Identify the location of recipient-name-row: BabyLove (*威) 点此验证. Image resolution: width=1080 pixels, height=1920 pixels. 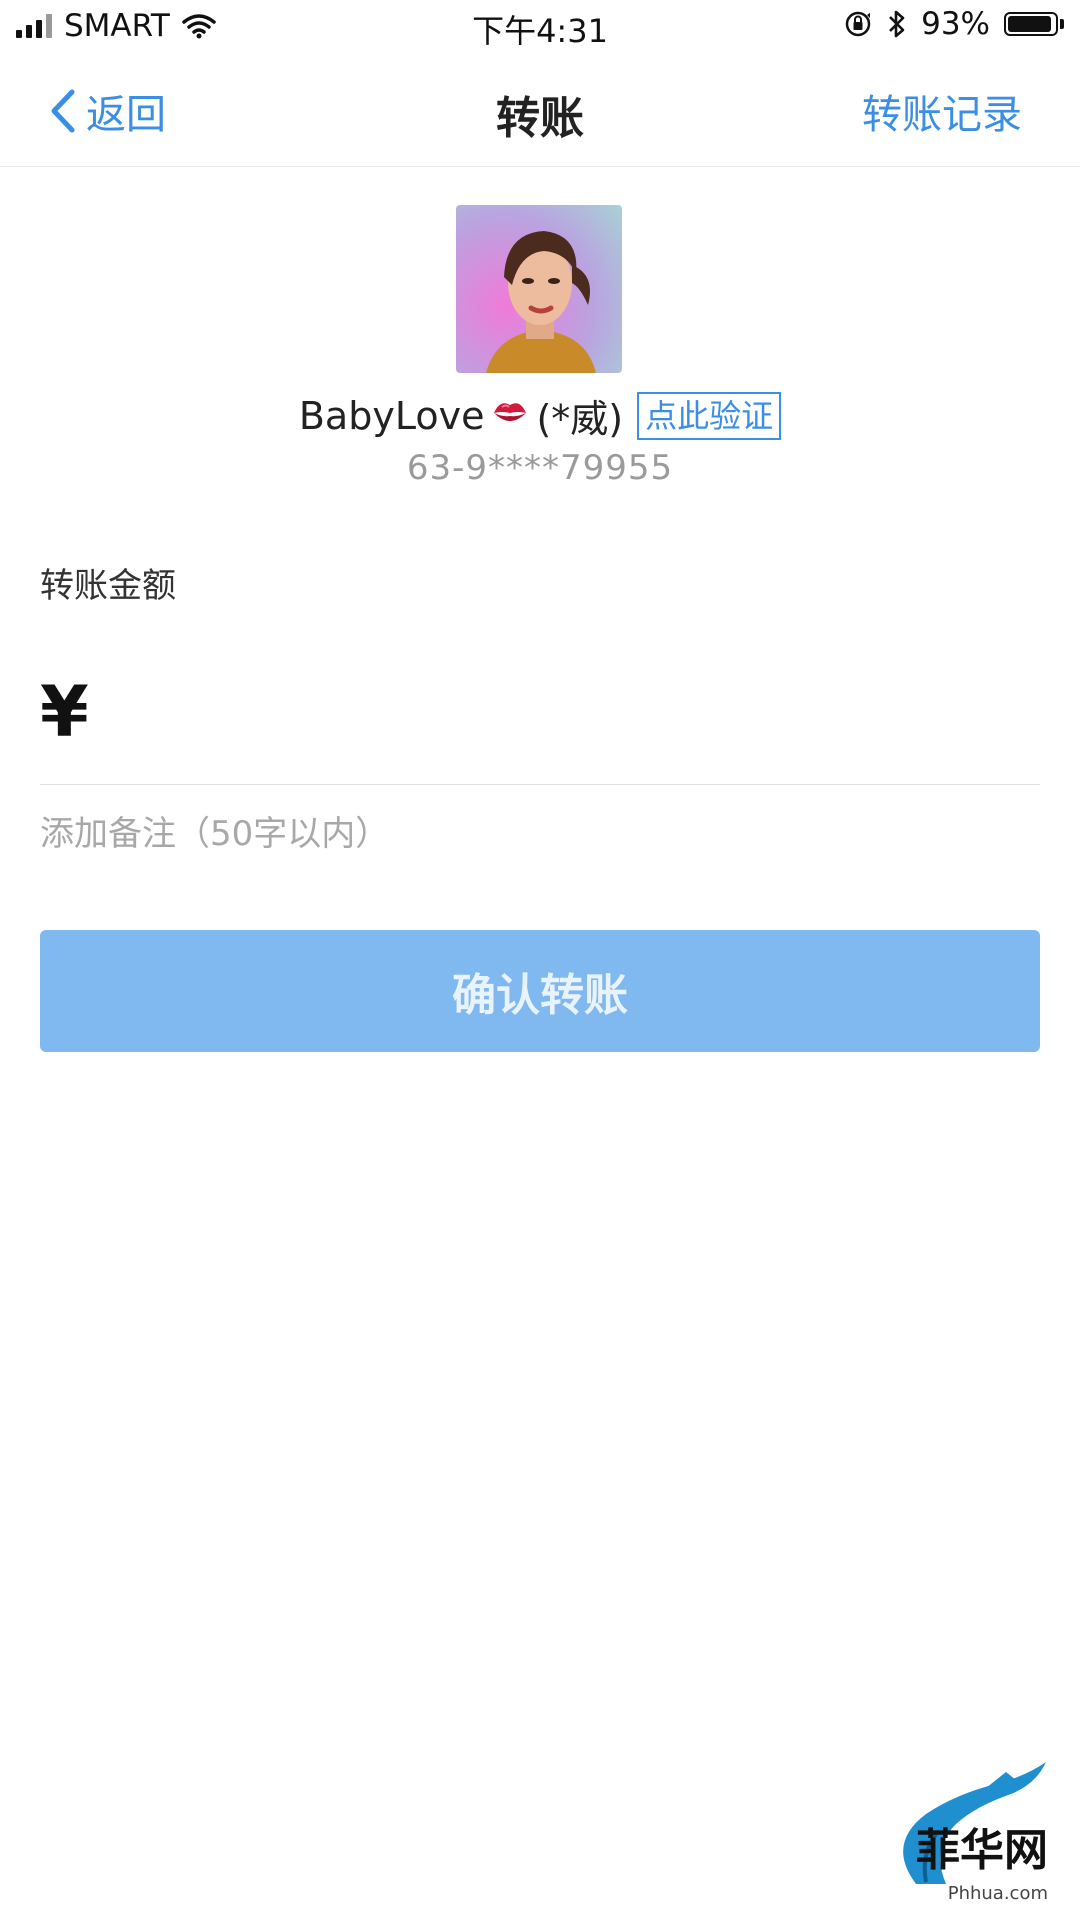
(540, 415).